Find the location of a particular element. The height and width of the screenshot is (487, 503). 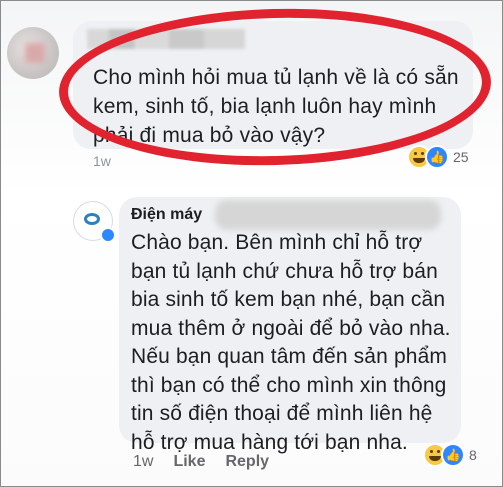

question-reaction-count: 25 is located at coordinates (461, 157).